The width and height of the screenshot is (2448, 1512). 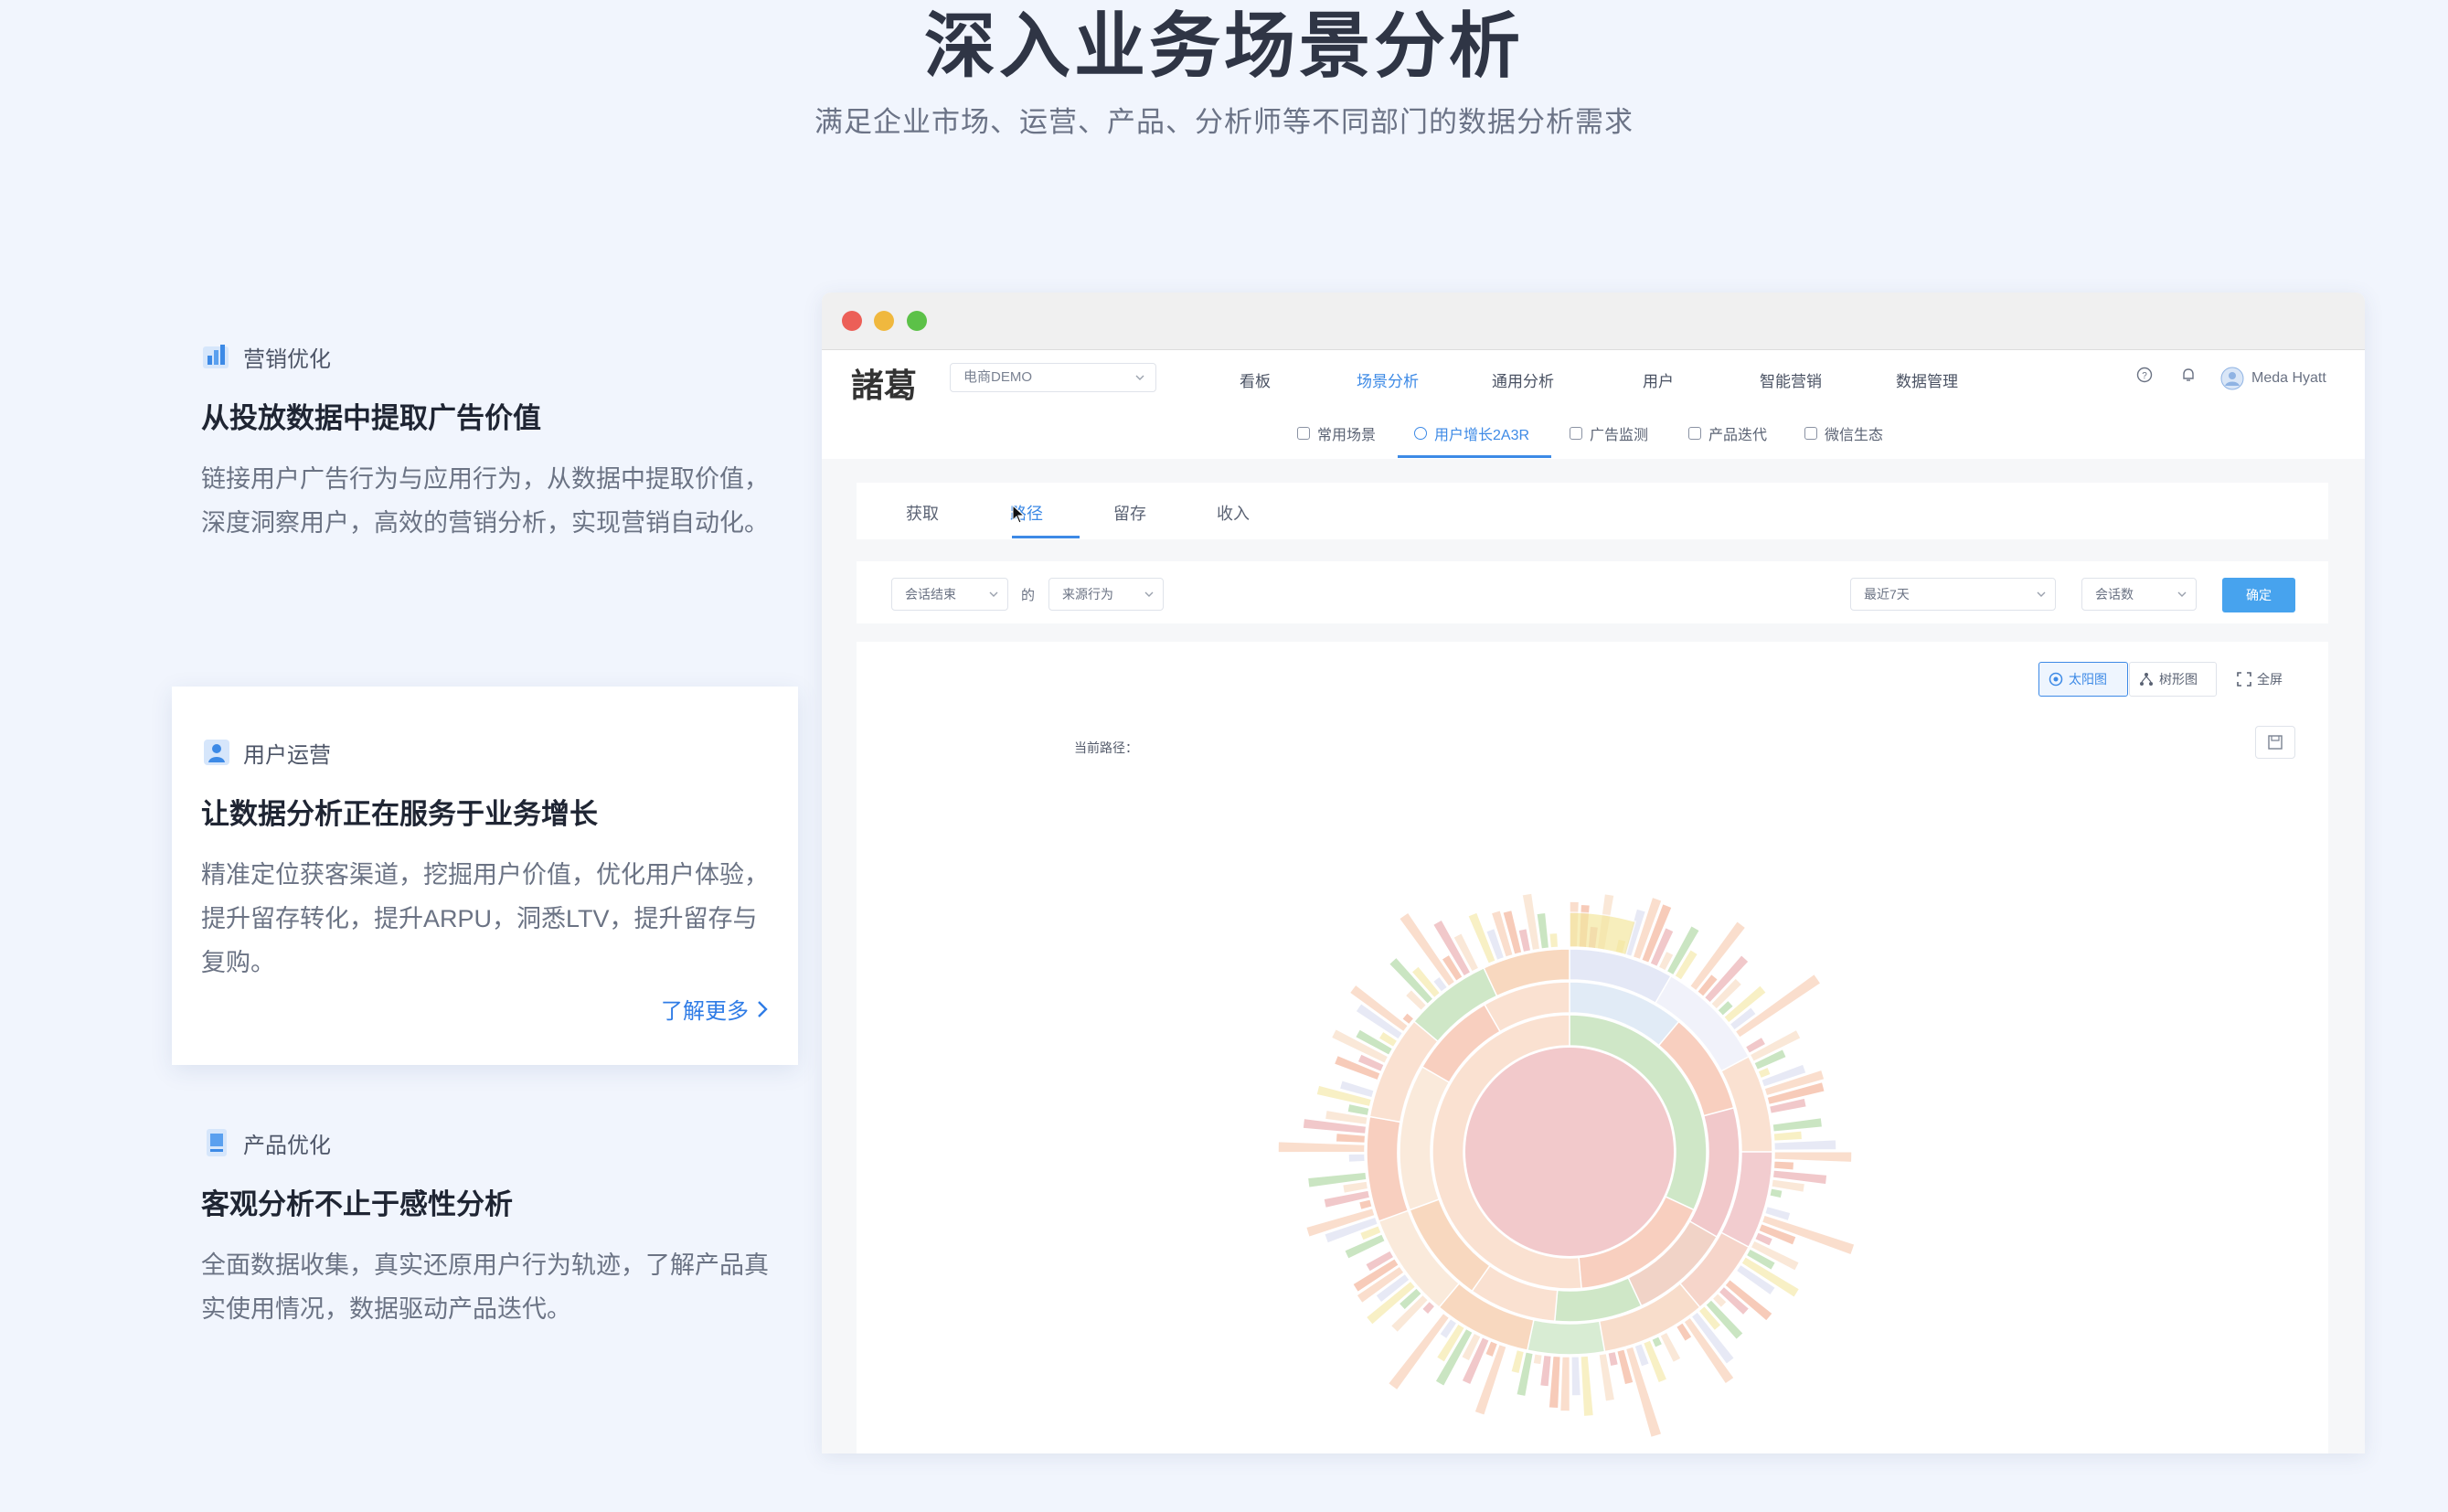 What do you see at coordinates (400, 814) in the screenshot?
I see `feature-title: 让数据分析正在服务于业务增长` at bounding box center [400, 814].